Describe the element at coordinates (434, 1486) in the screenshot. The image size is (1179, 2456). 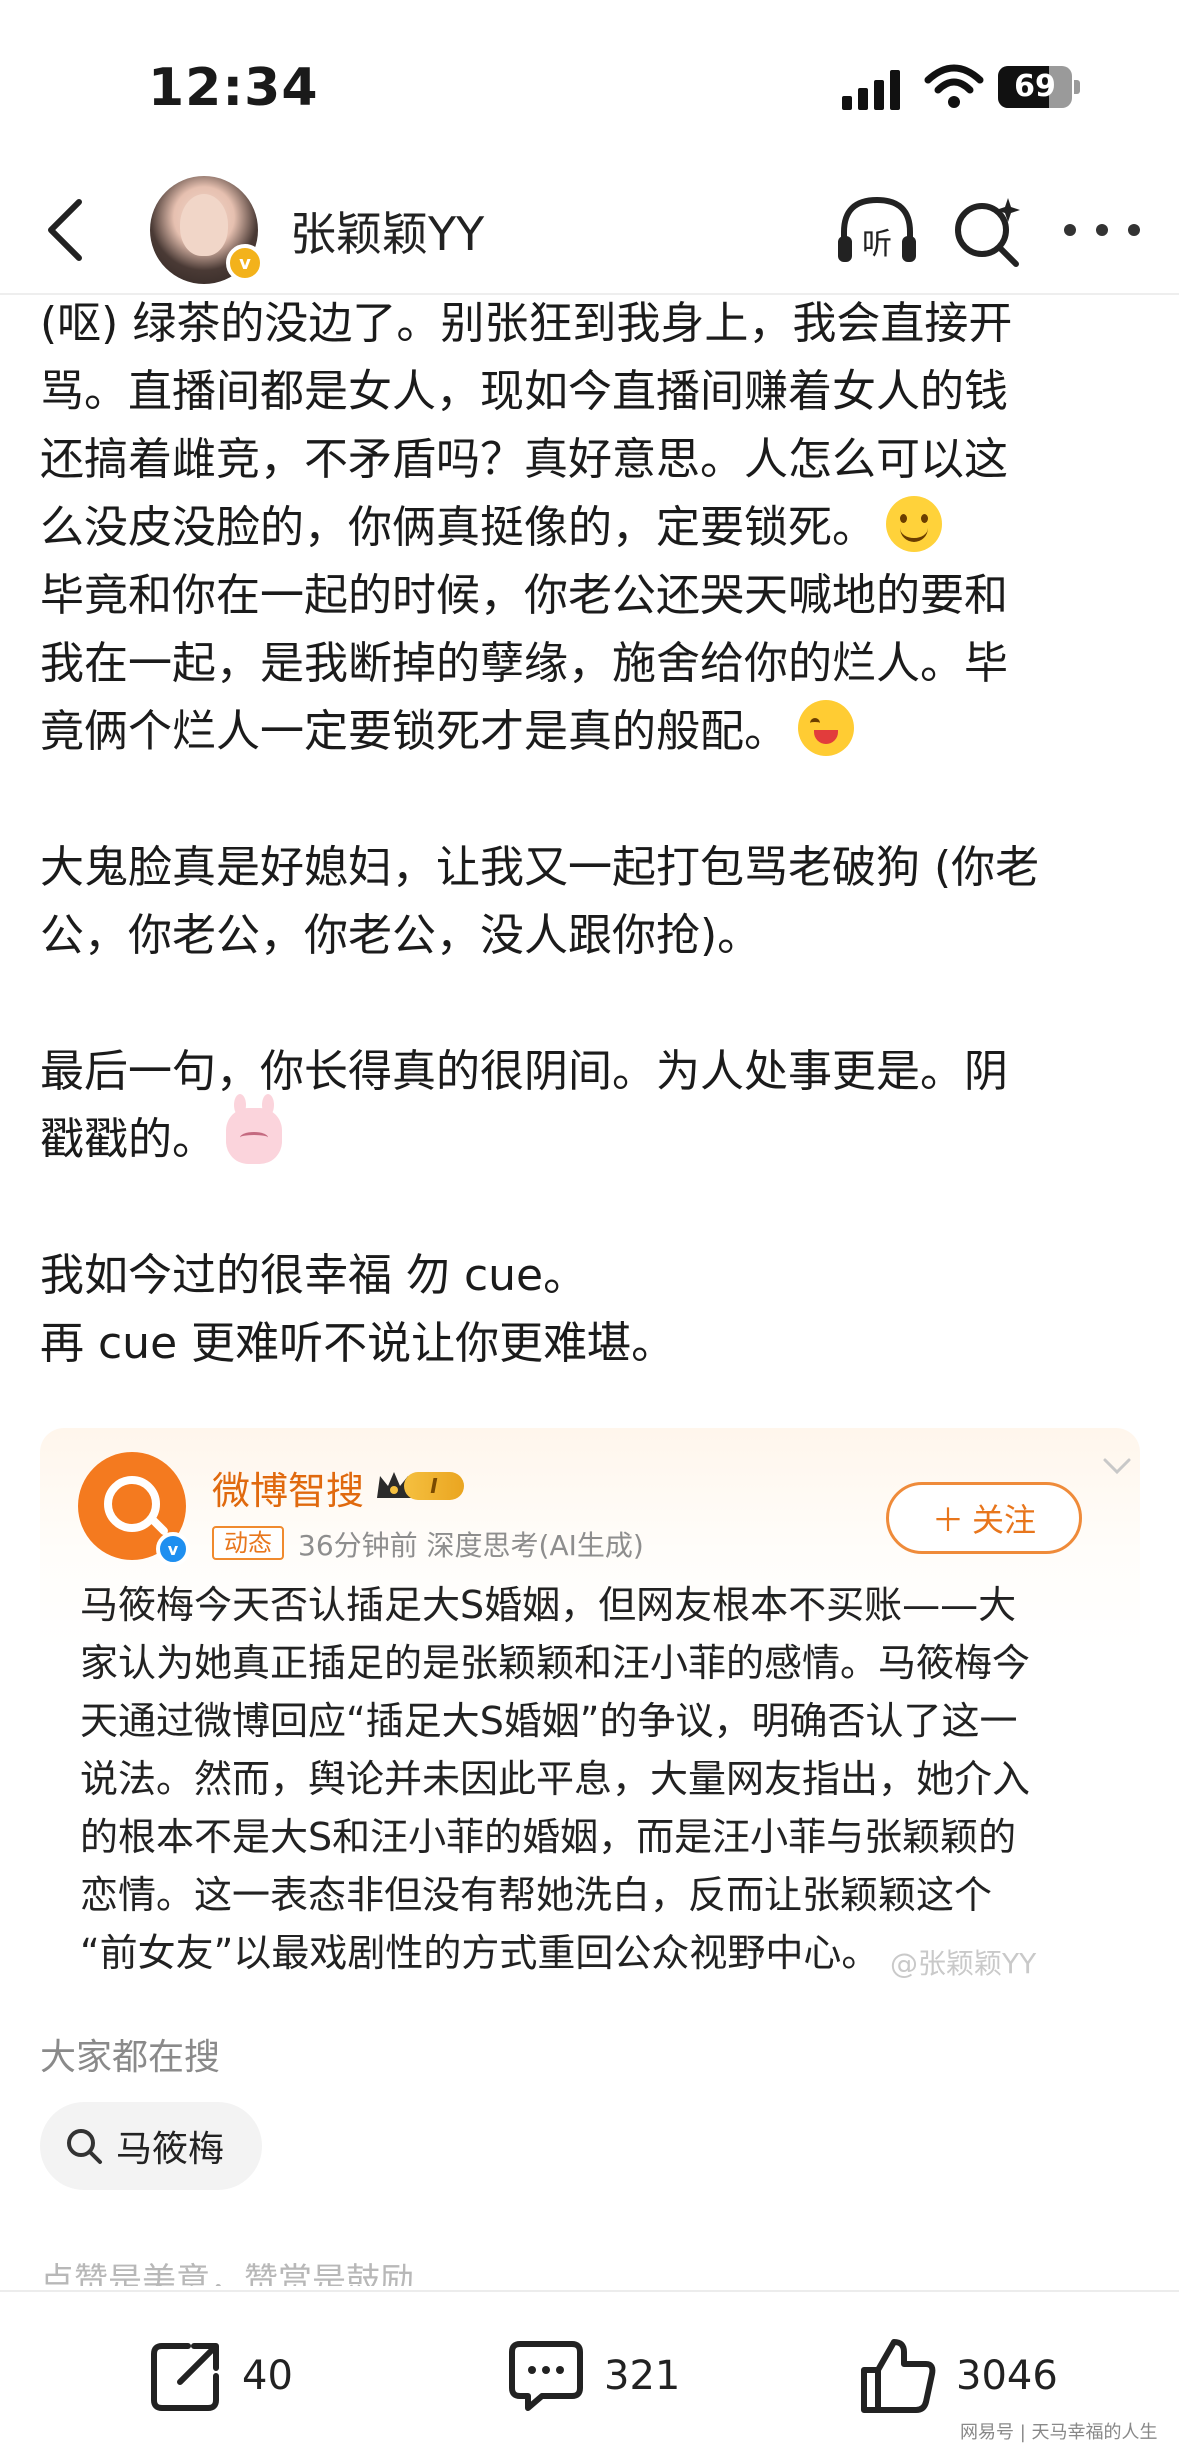
I see `level-text: I` at that location.